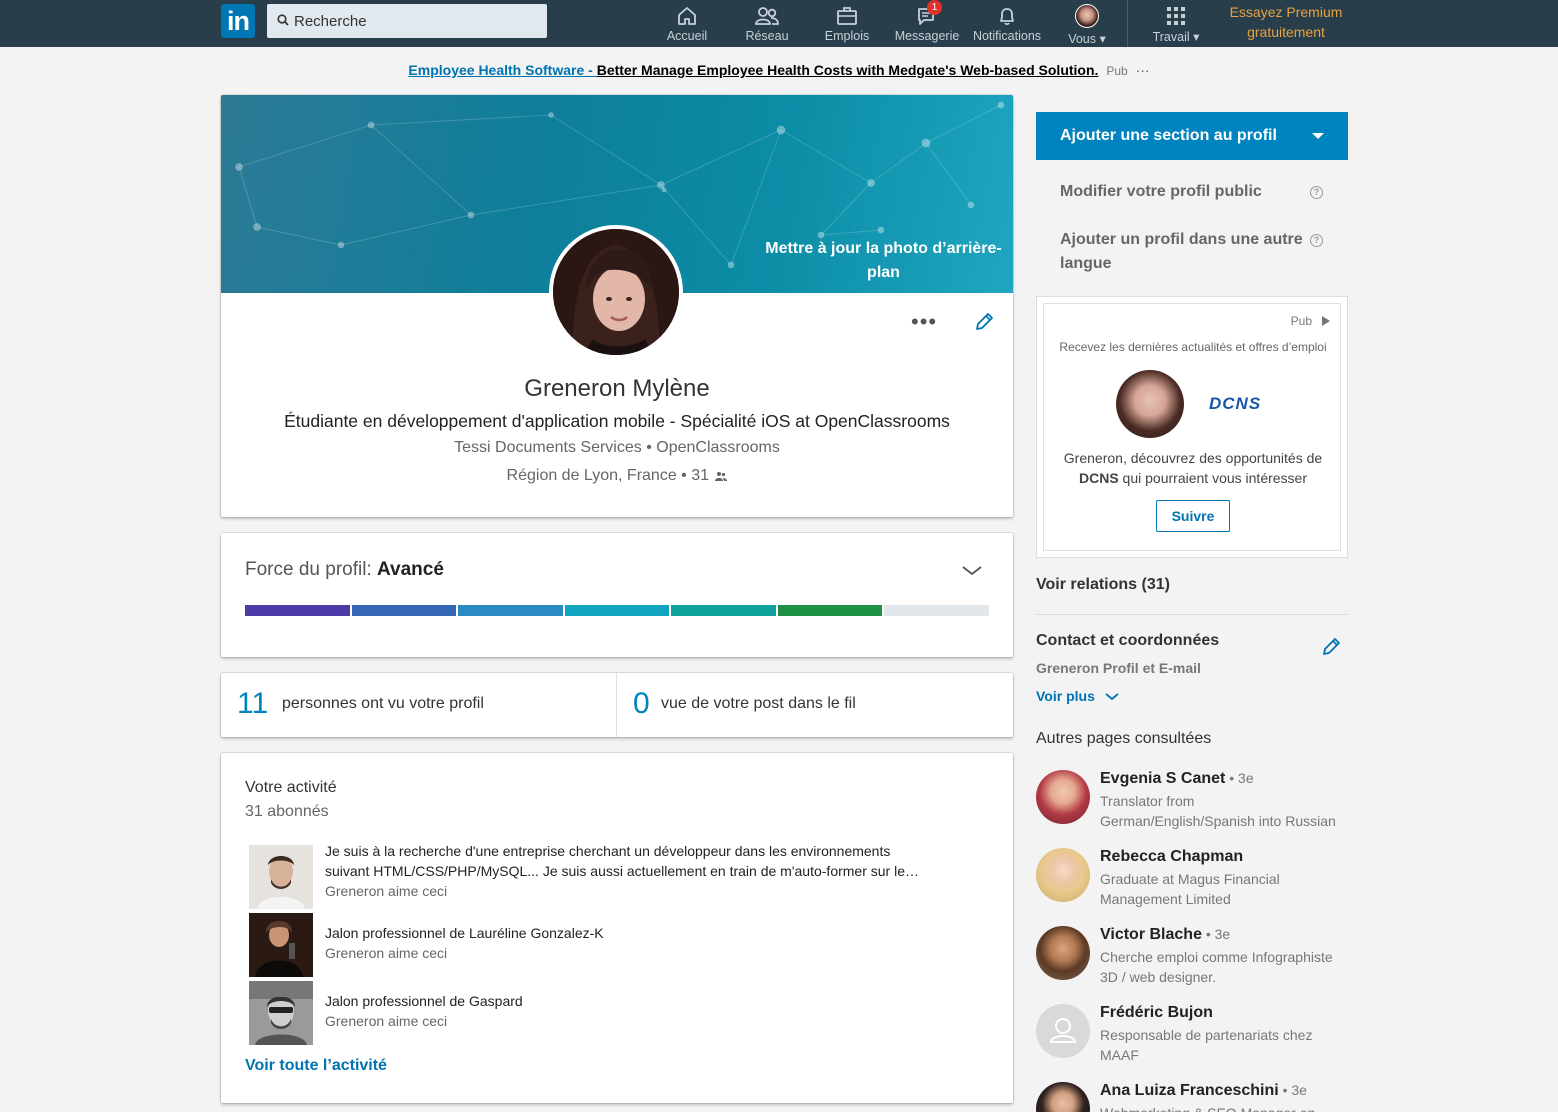  I want to click on profile-views-text: personnes ont vu votre profil, so click(383, 703).